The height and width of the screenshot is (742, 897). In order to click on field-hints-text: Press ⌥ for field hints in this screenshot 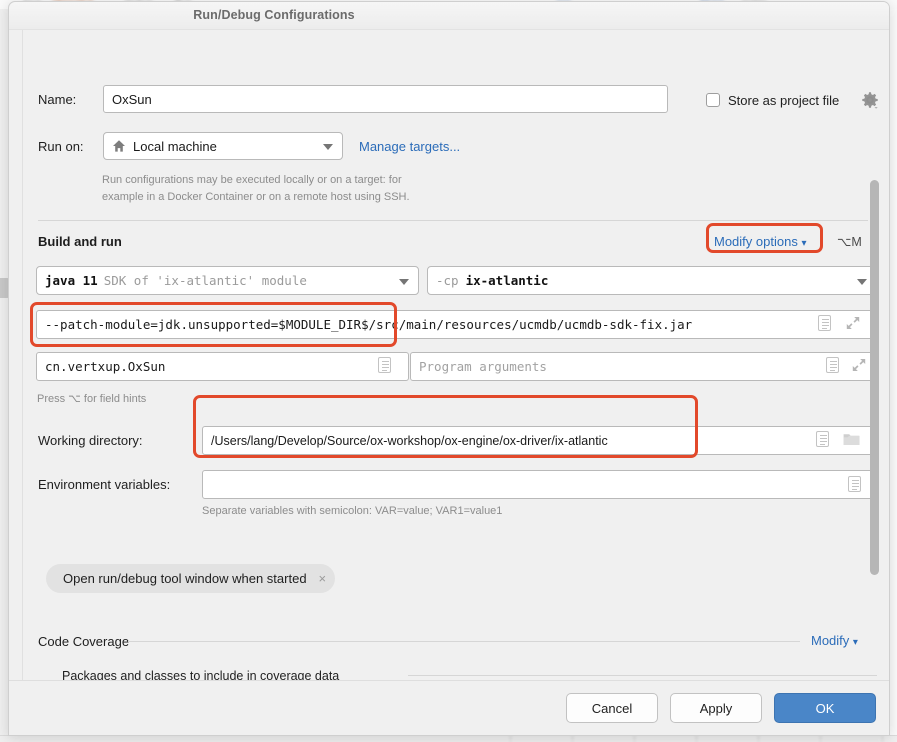, I will do `click(92, 399)`.